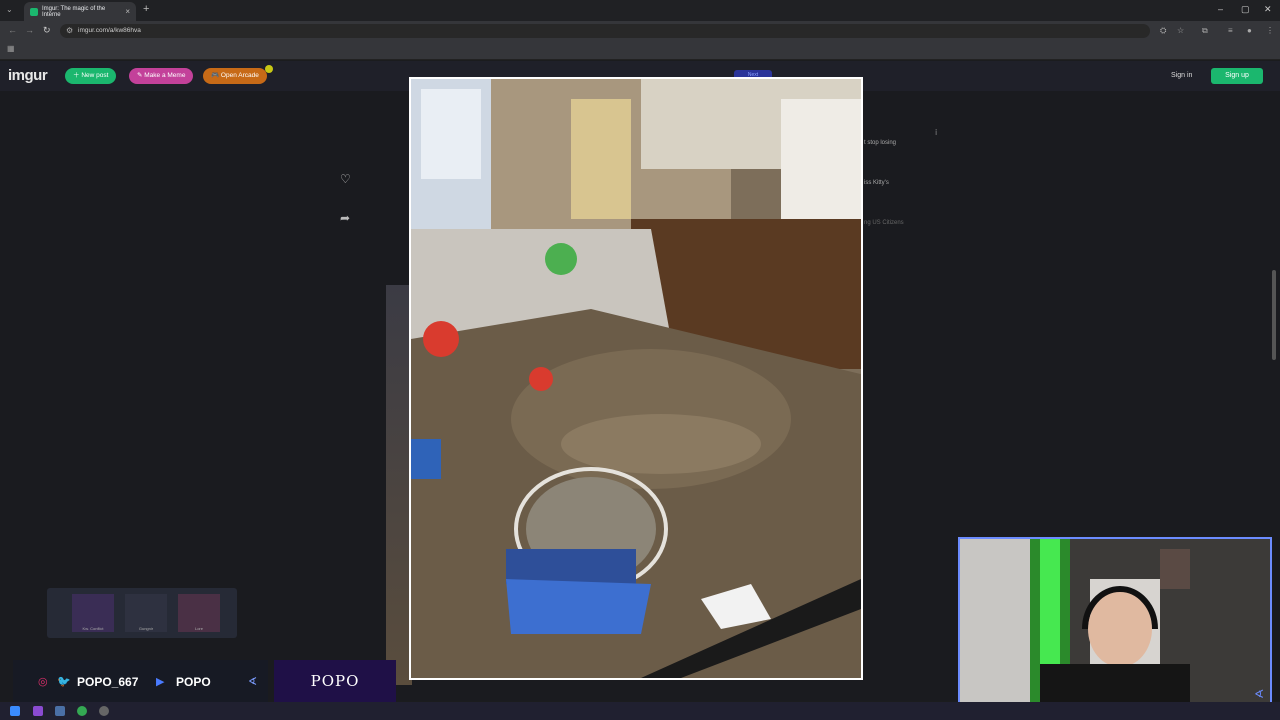 This screenshot has width=1280, height=720. What do you see at coordinates (1220, 9) in the screenshot?
I see `minimize-icon: –` at bounding box center [1220, 9].